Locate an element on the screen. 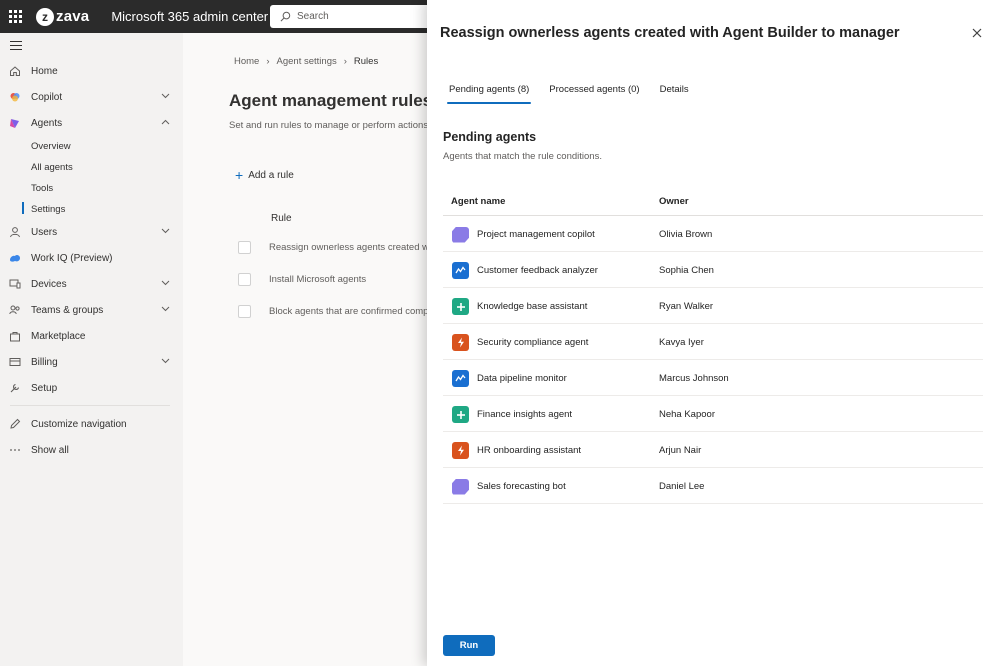 The width and height of the screenshot is (999, 666). section-title: Pending agents is located at coordinates (490, 137).